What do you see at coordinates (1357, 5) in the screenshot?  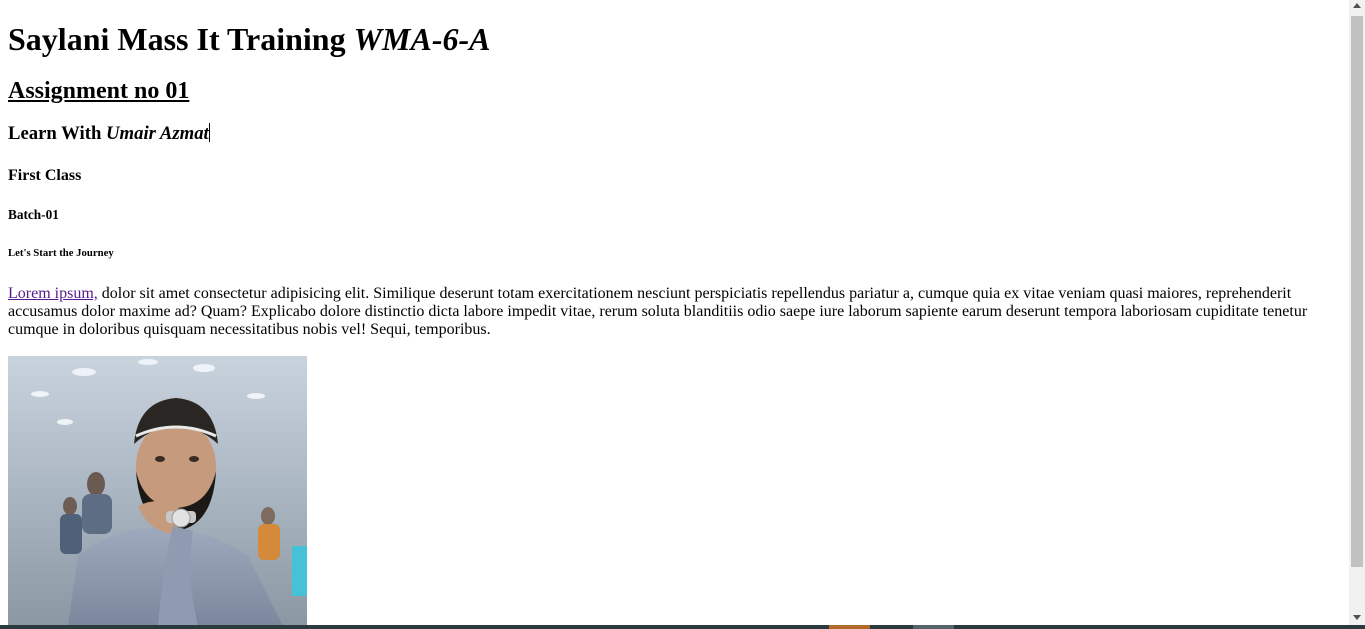 I see `scroll-up-icon` at bounding box center [1357, 5].